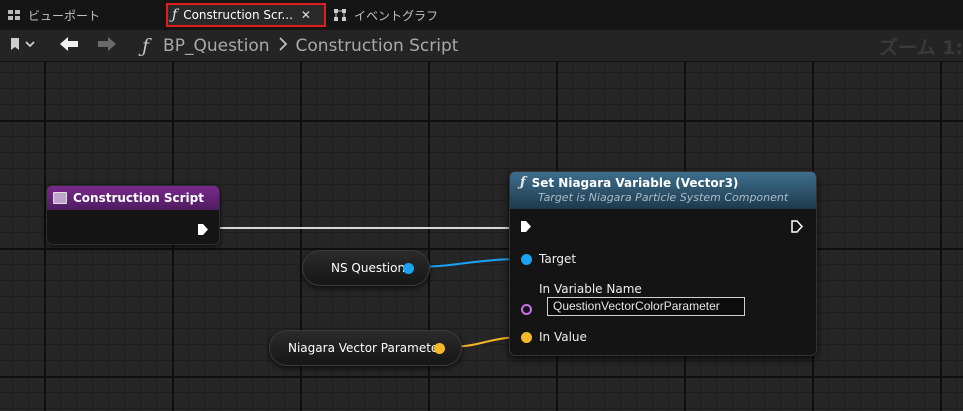 Image resolution: width=963 pixels, height=411 pixels. What do you see at coordinates (590, 289) in the screenshot?
I see `pin-label: In Variable Name` at bounding box center [590, 289].